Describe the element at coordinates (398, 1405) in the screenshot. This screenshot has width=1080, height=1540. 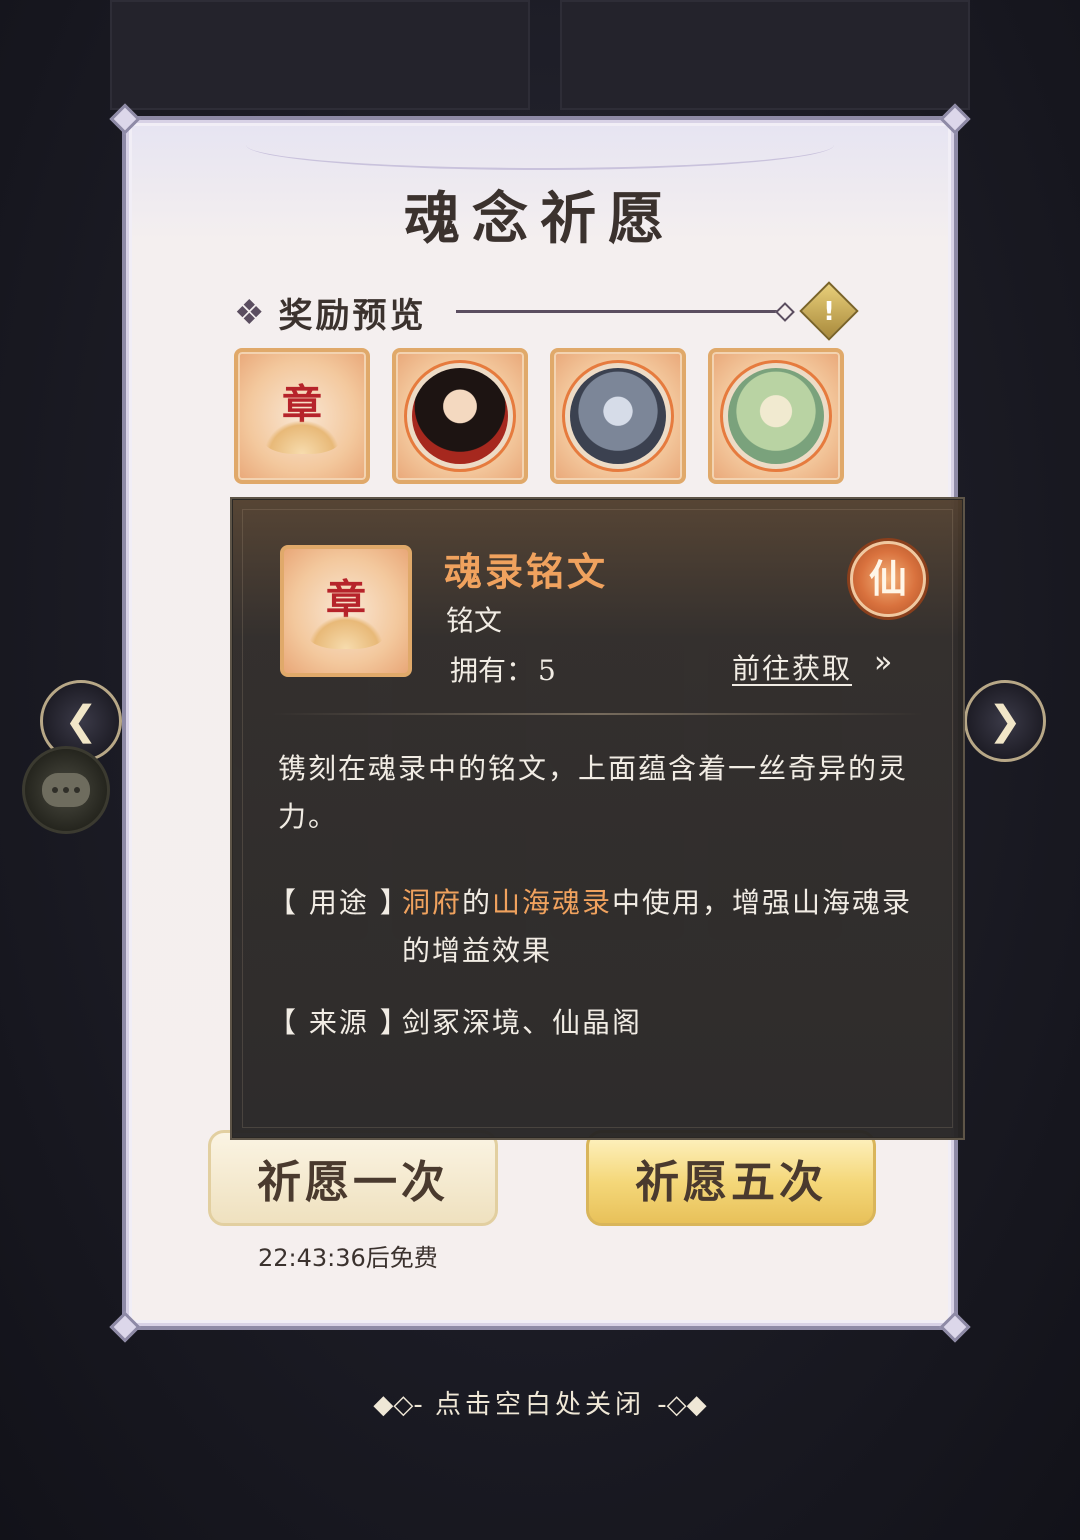
I see `ornament-left: ◆◇-` at that location.